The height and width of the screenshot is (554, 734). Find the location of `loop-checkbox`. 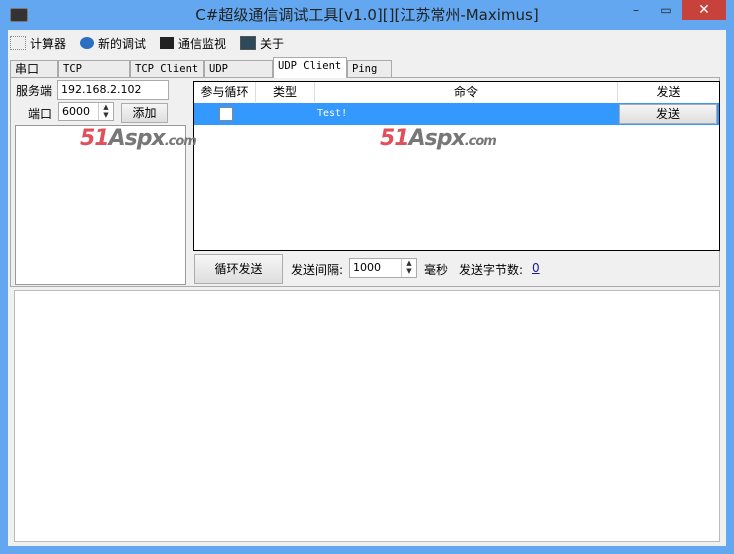

loop-checkbox is located at coordinates (226, 114).